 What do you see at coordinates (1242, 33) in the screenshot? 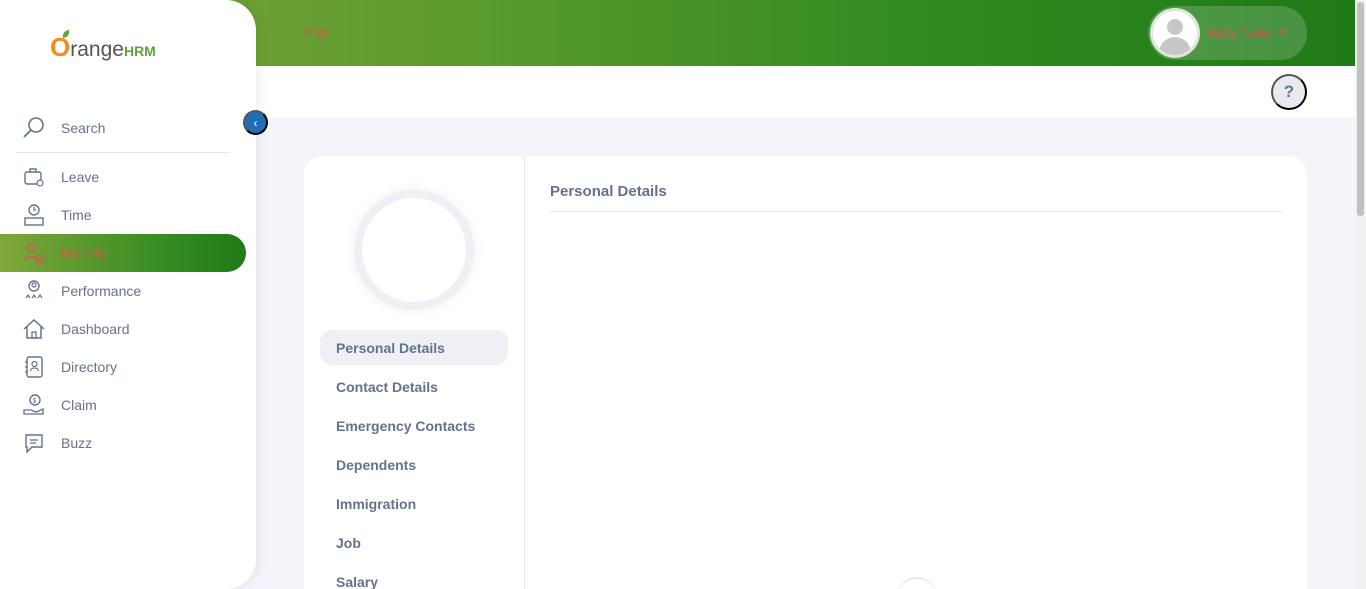
I see `user-name: Kirby Turner` at bounding box center [1242, 33].